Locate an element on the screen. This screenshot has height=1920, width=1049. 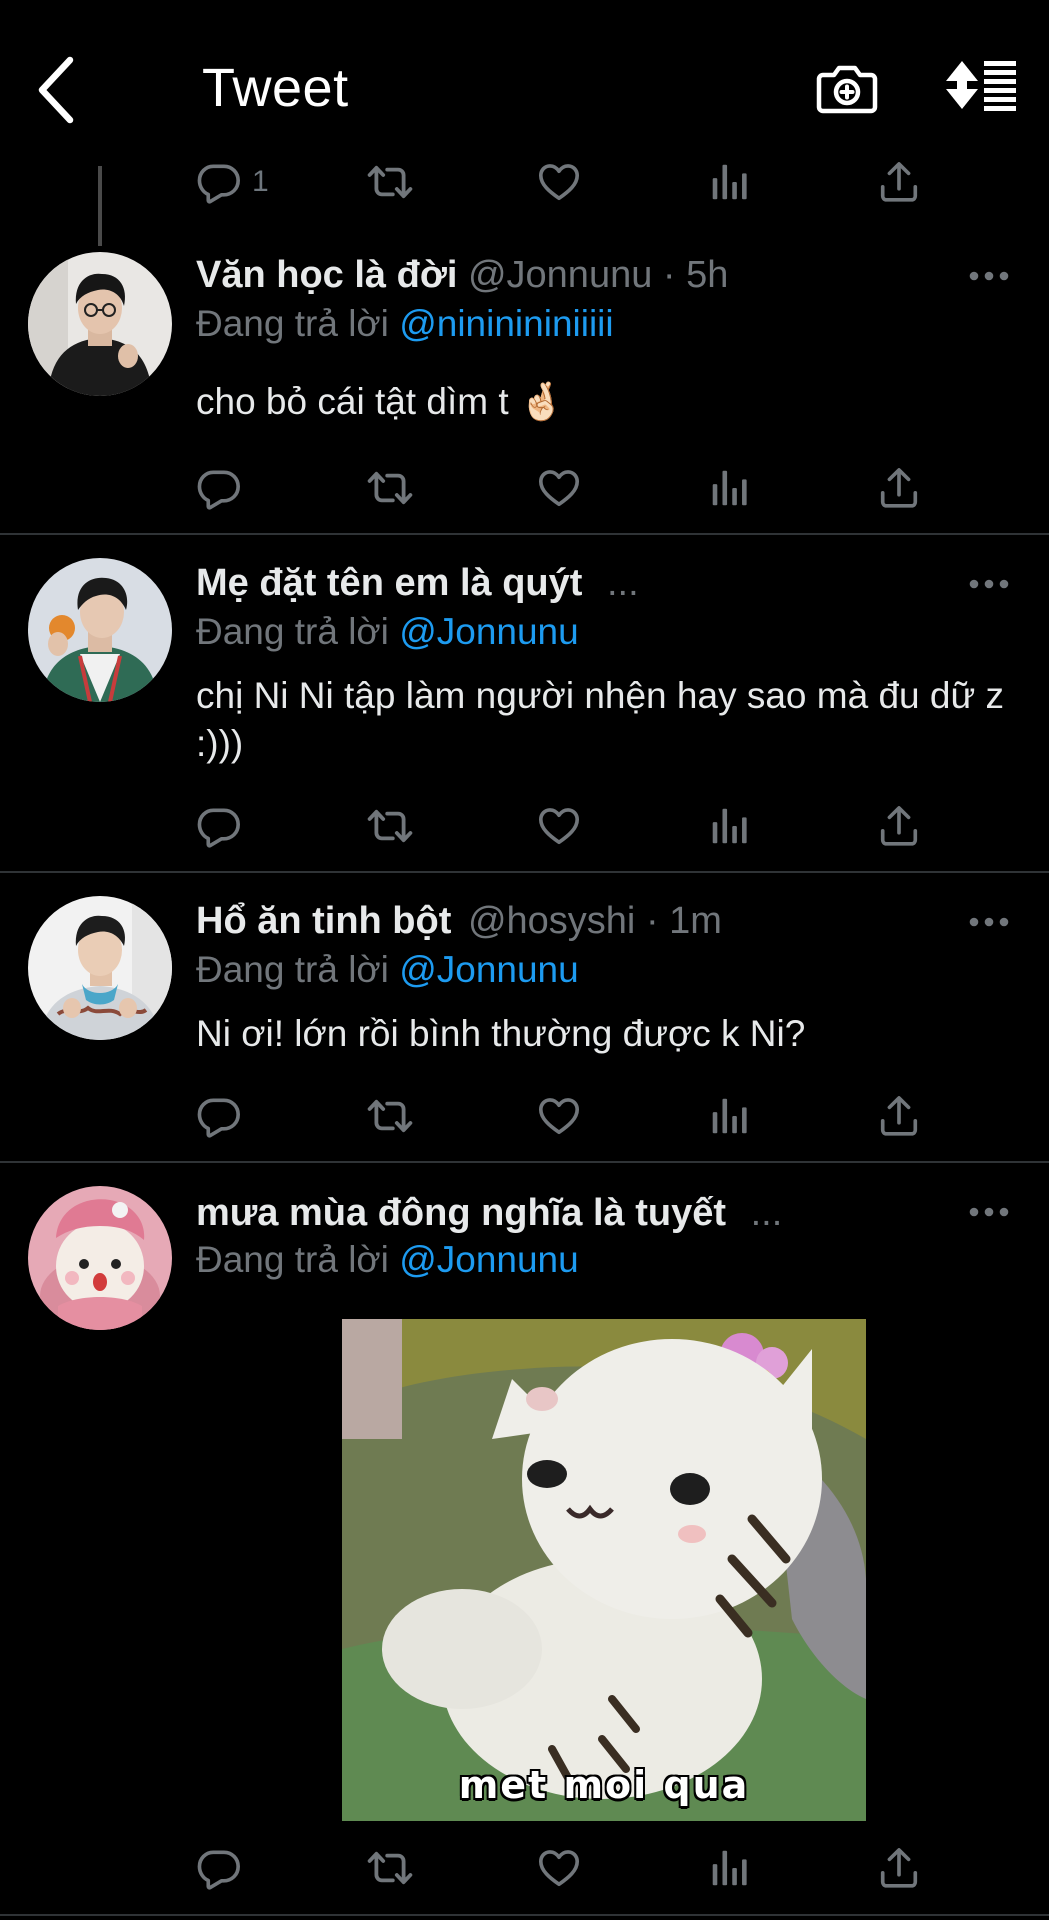
reply-icon is located at coordinates (219, 826).